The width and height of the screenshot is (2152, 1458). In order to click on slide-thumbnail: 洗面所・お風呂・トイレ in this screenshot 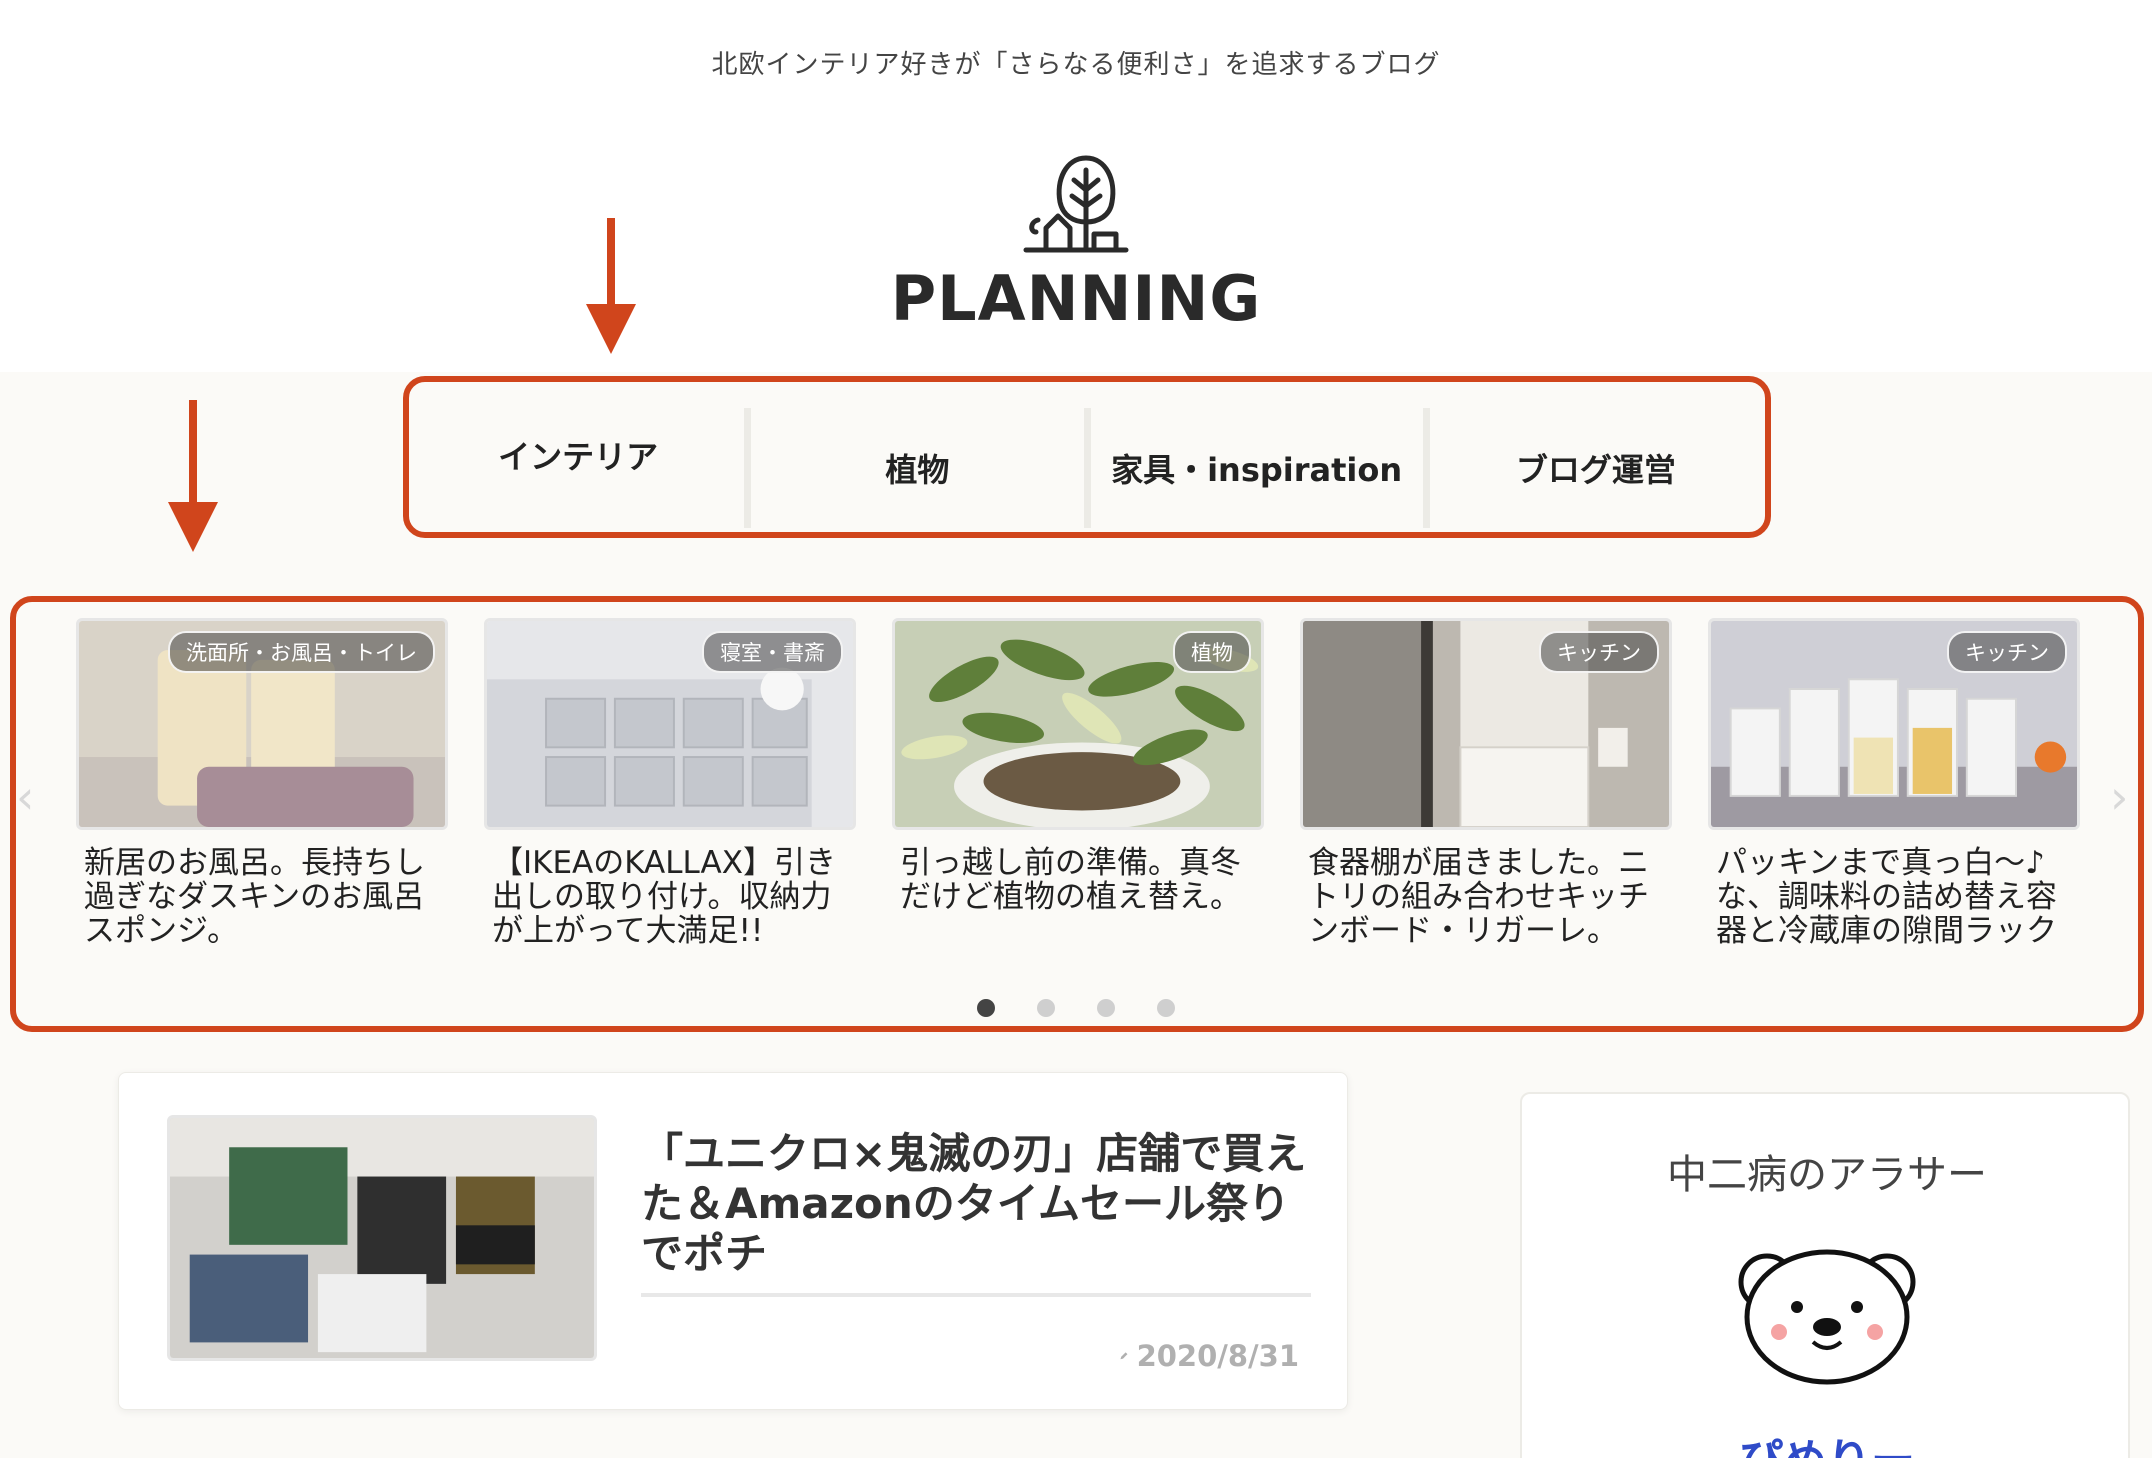, I will do `click(262, 724)`.